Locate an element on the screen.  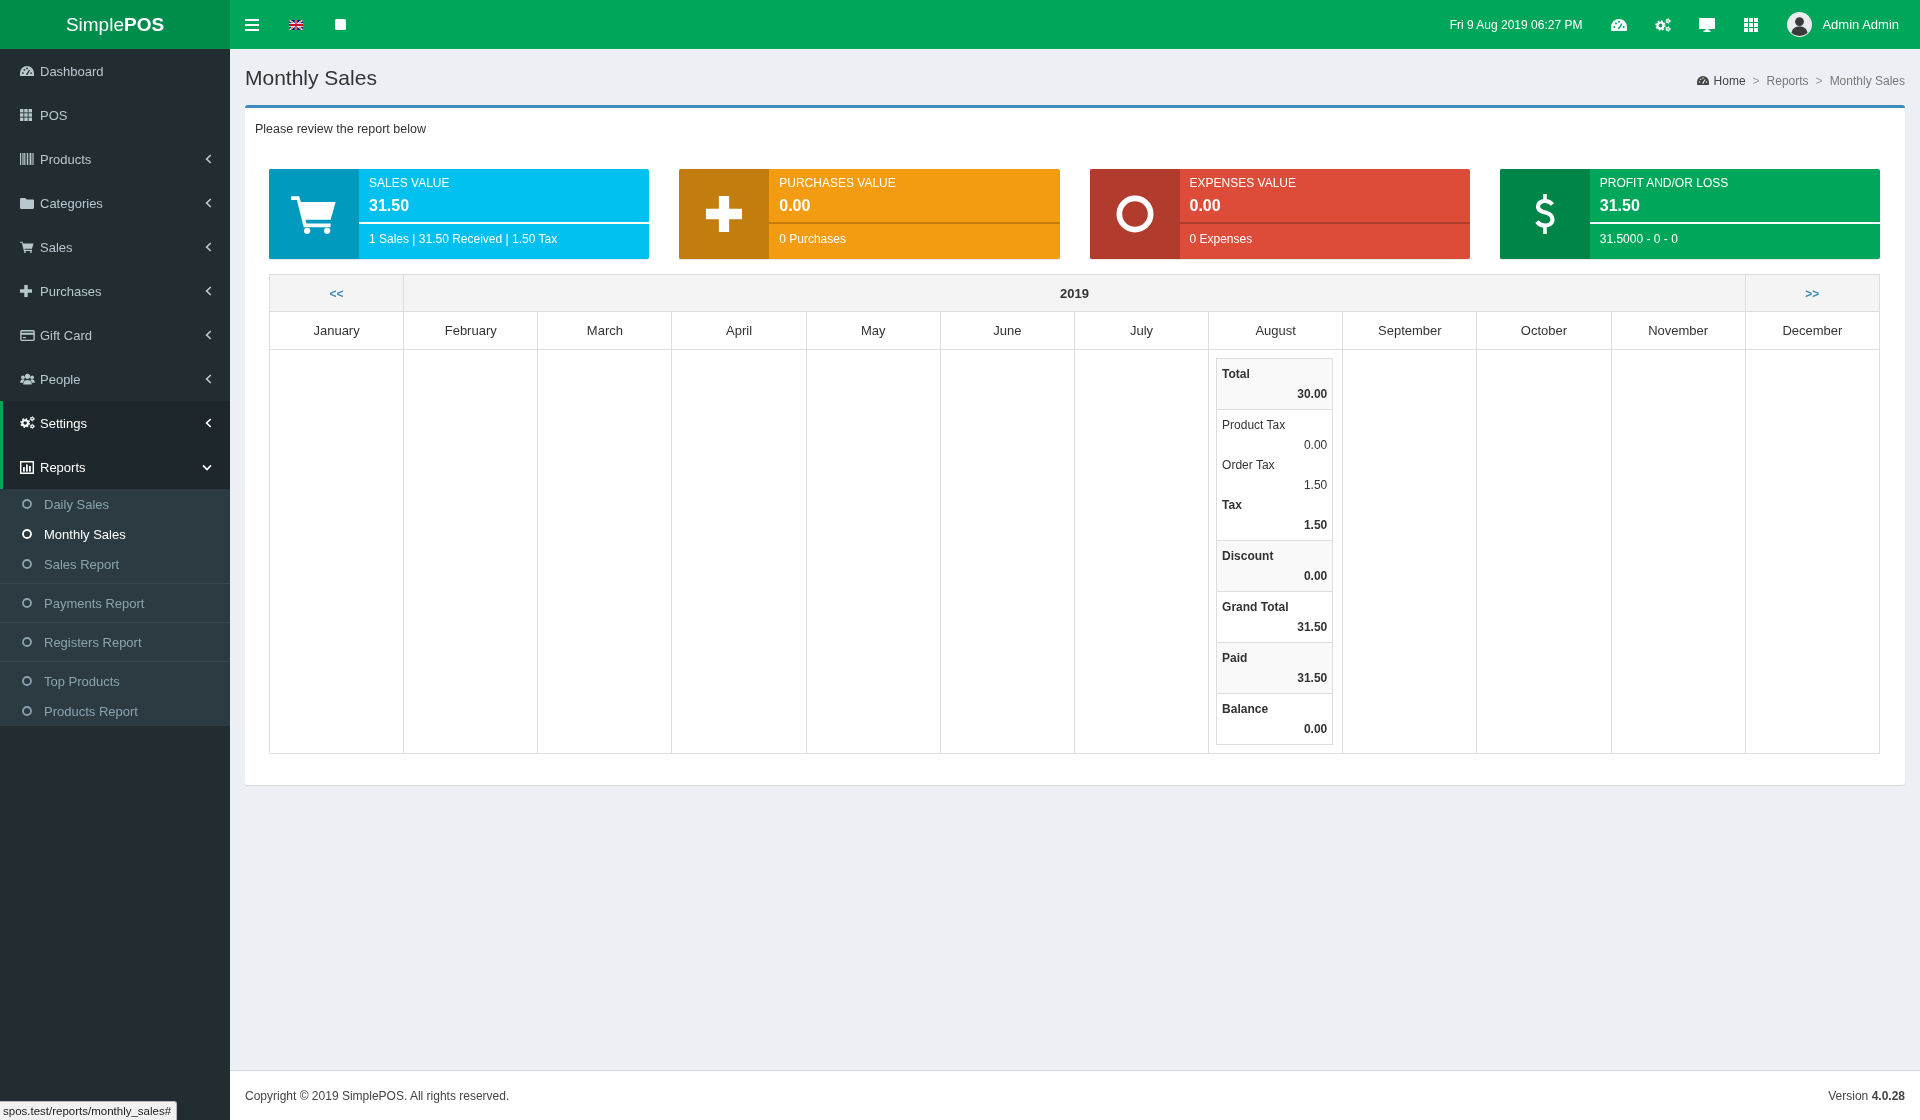
summary-label: Discount is located at coordinates (1248, 556).